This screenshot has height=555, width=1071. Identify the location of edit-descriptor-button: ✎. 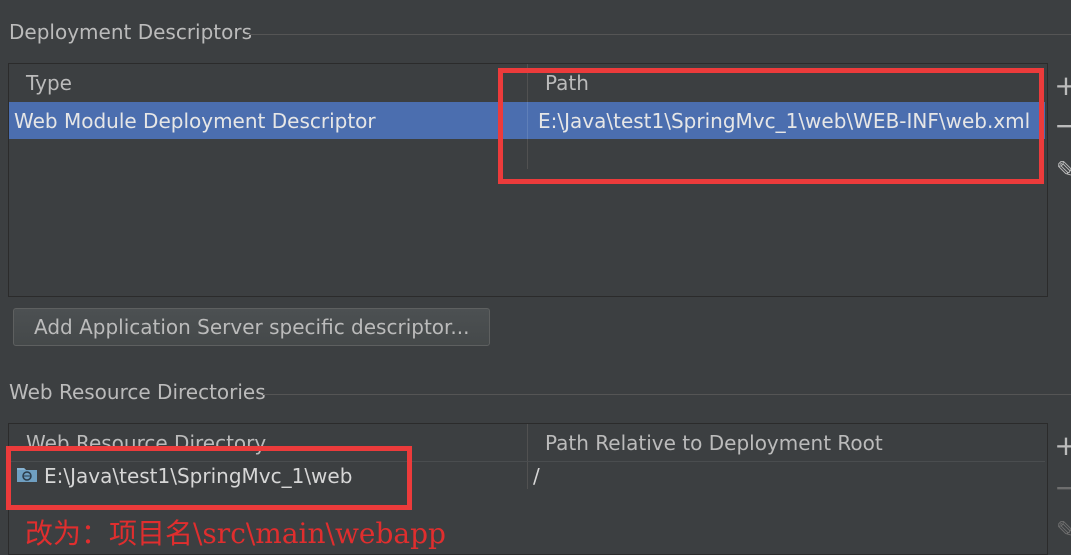
(1061, 170).